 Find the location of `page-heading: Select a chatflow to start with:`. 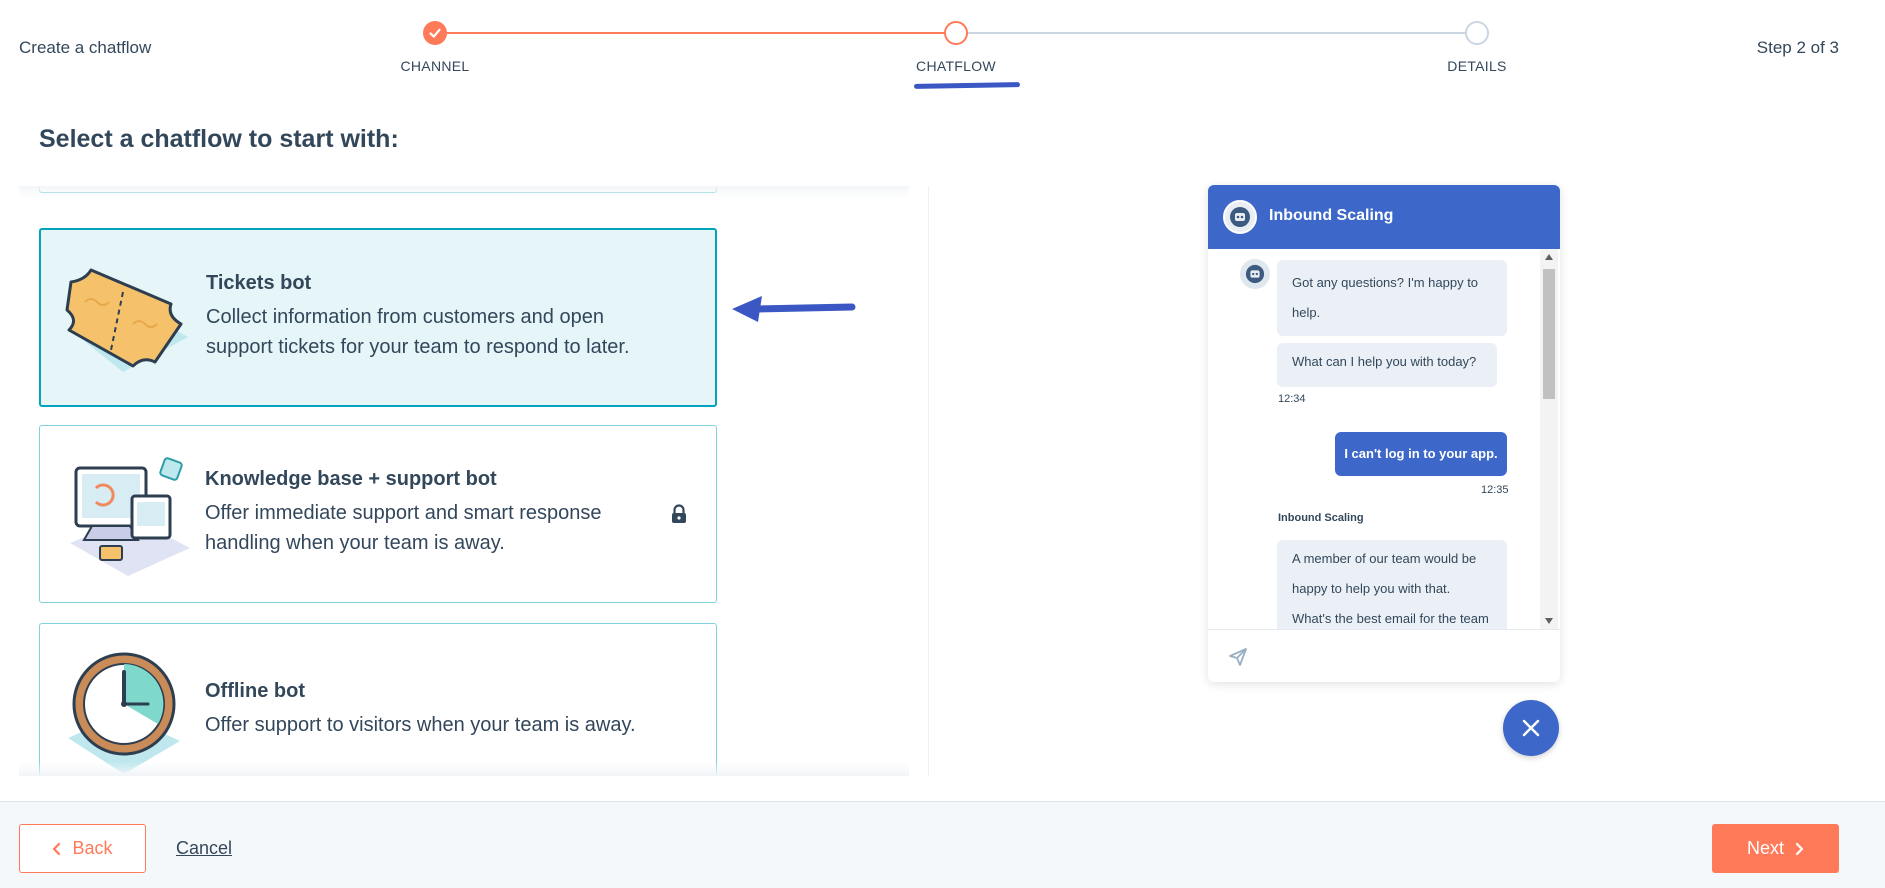

page-heading: Select a chatflow to start with: is located at coordinates (219, 139).